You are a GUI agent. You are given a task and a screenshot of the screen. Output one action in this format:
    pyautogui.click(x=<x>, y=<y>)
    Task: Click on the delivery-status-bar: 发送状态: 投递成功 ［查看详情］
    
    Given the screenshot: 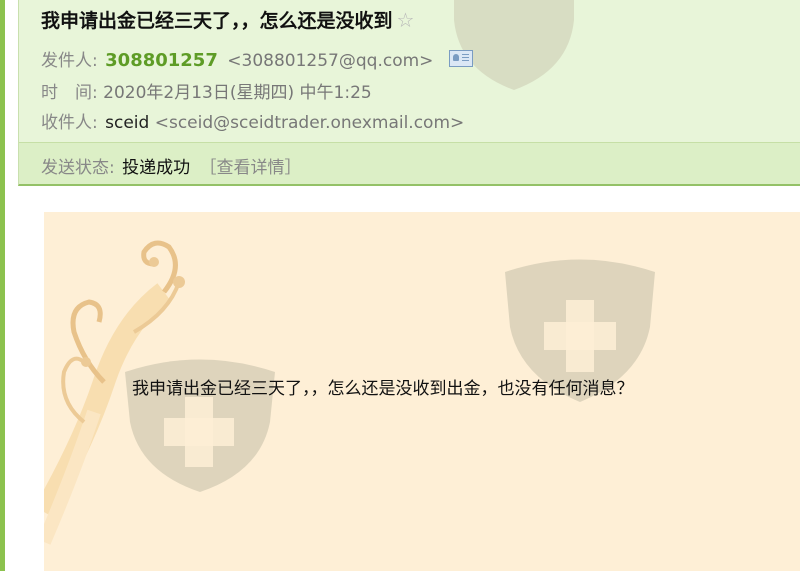 What is the action you would take?
    pyautogui.click(x=409, y=163)
    